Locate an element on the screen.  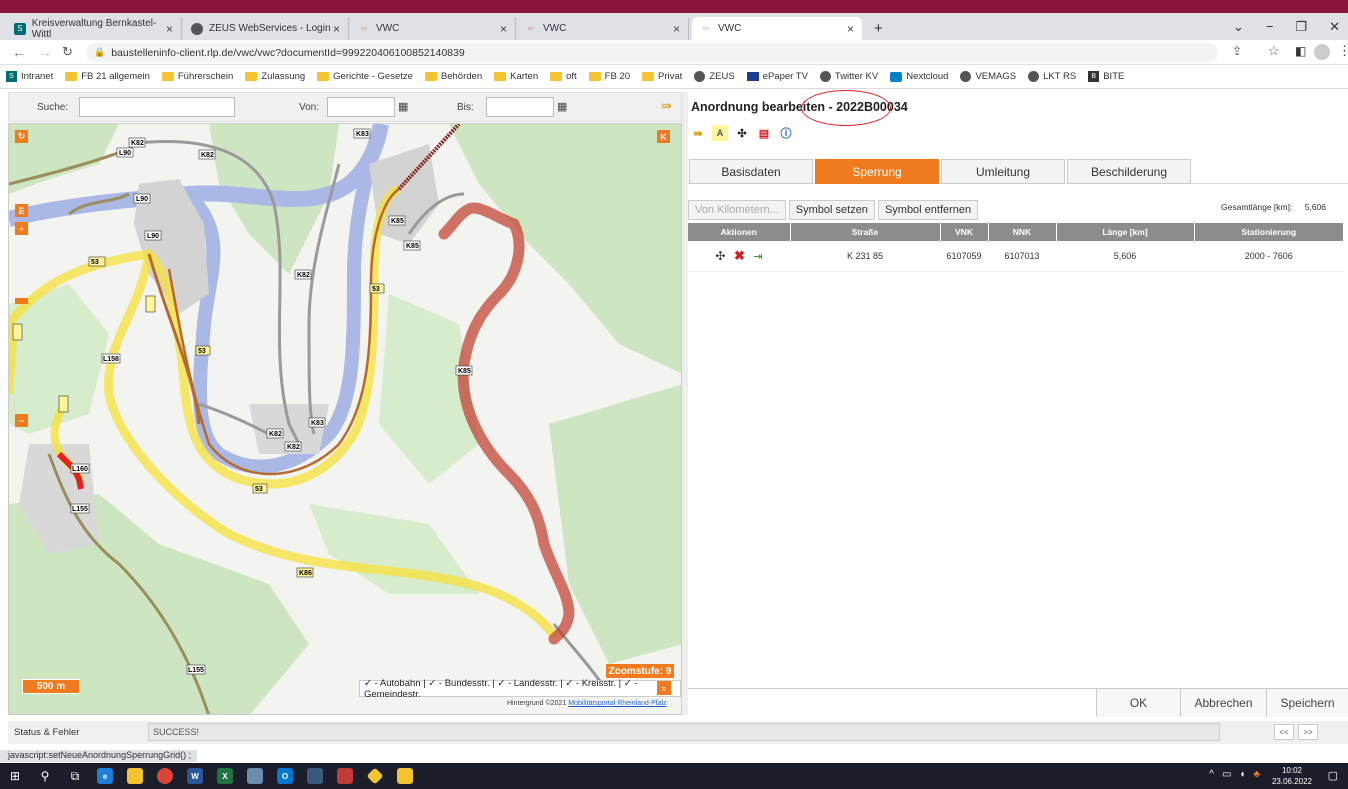
refresh-map-button: ↻ is located at coordinates (21, 136).